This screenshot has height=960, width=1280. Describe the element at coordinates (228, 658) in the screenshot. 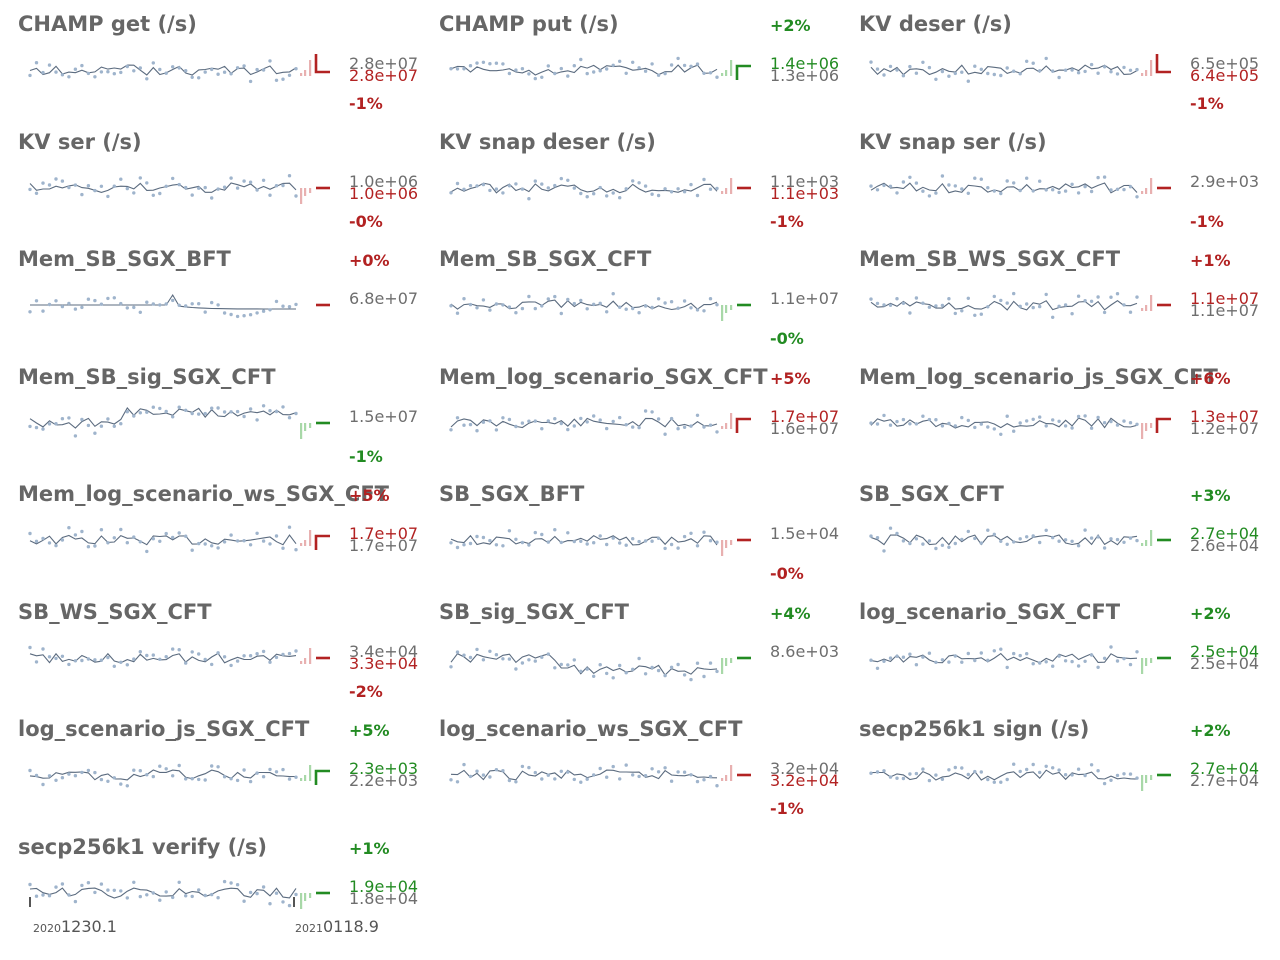

I see `benchmark-panel: SB_WS_SGX_CFT -2% 3.3e+04 3.4e+04` at that location.